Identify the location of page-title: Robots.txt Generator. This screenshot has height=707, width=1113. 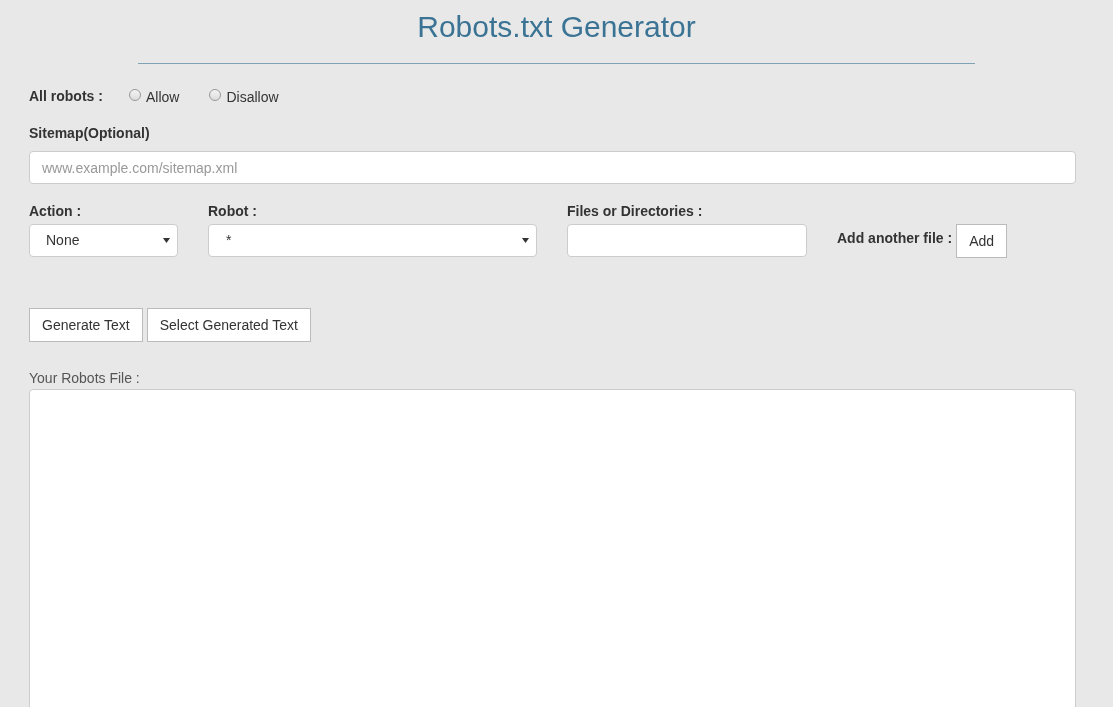
(556, 27).